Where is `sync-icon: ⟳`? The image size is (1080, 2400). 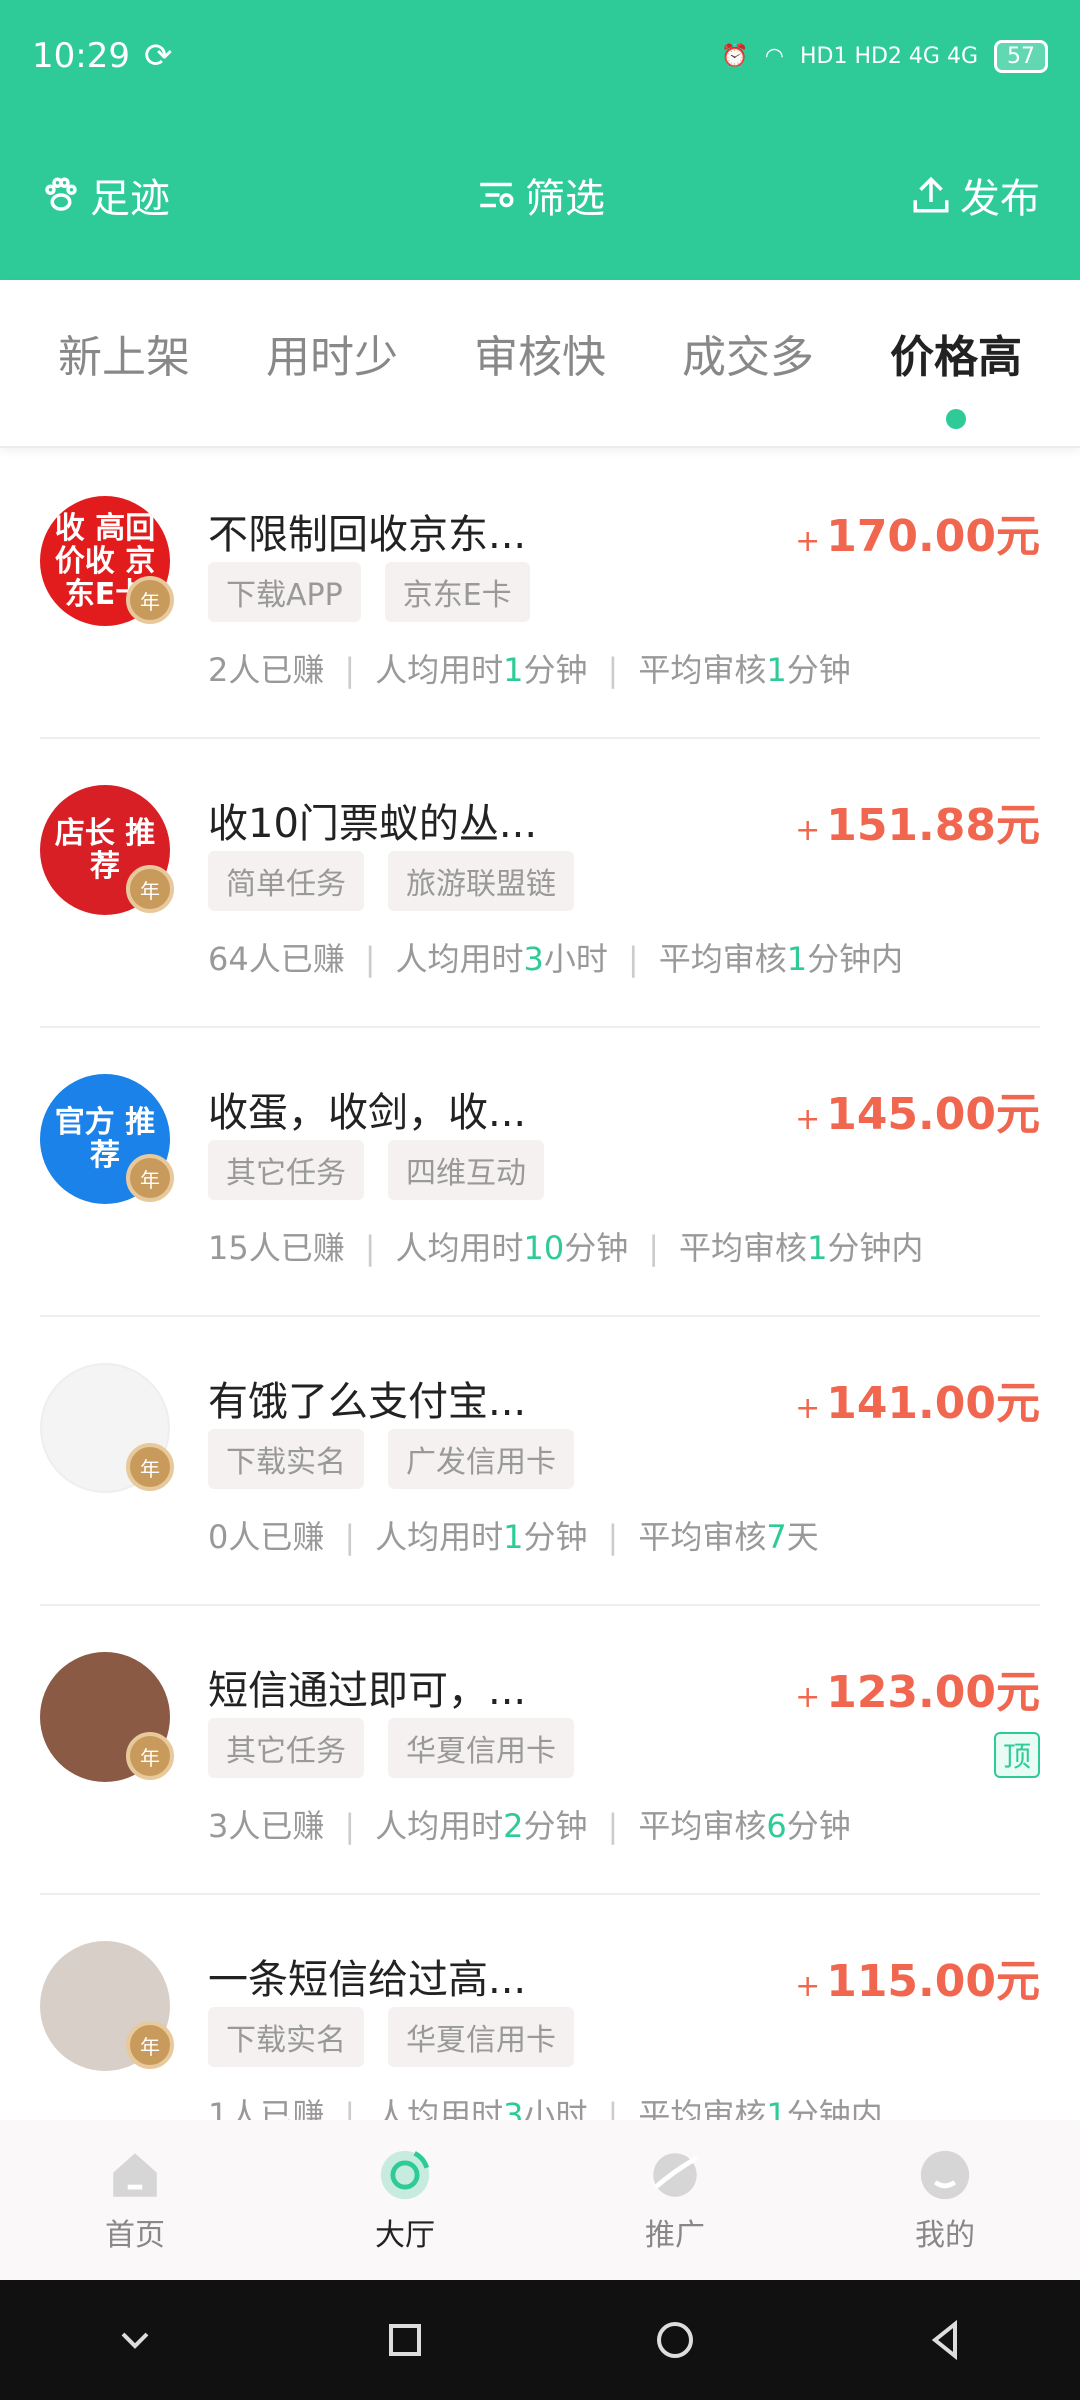 sync-icon: ⟳ is located at coordinates (158, 56).